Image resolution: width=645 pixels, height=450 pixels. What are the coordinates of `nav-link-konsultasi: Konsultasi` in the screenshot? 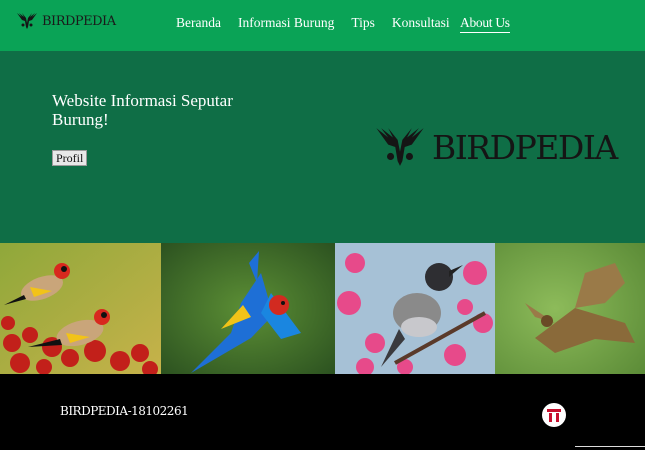 It's located at (421, 23).